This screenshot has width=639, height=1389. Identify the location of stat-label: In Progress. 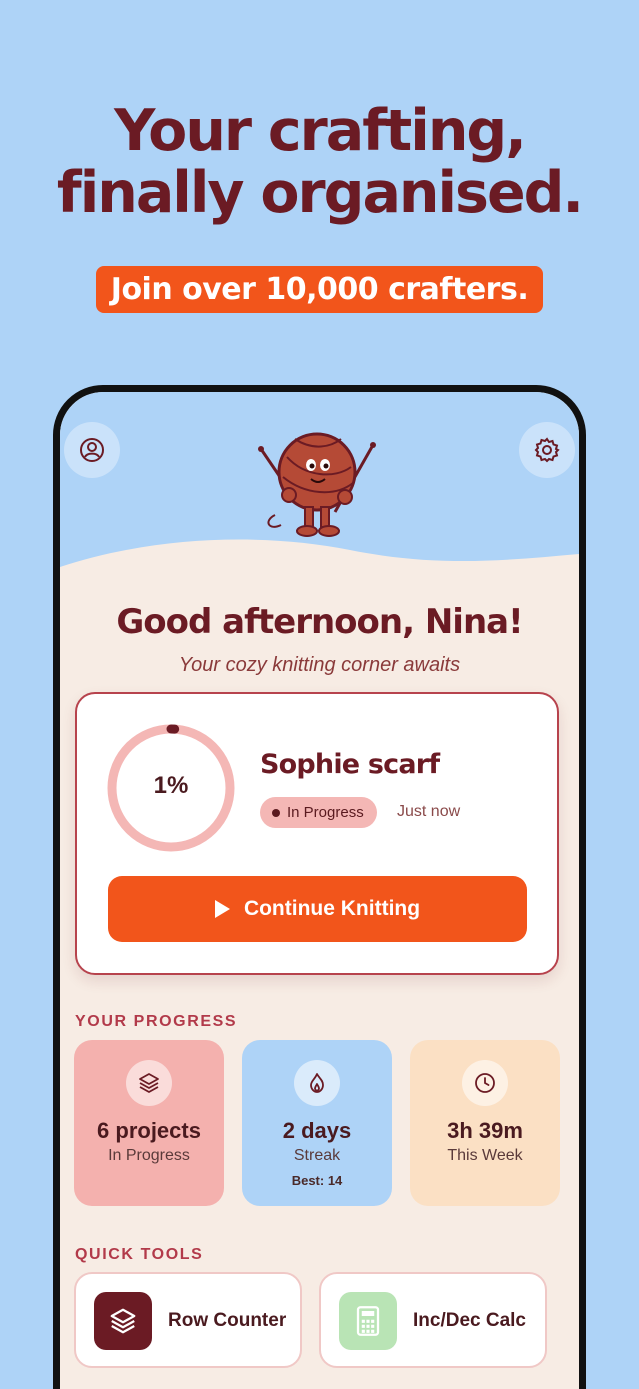
(149, 1155).